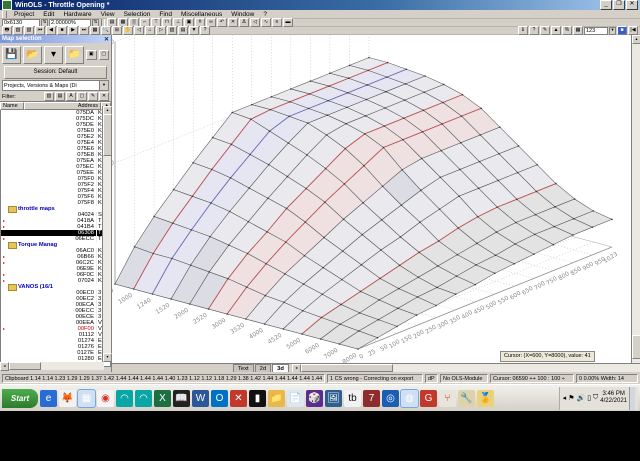  What do you see at coordinates (428, 398) in the screenshot?
I see `g-swirl-icon: G` at bounding box center [428, 398].